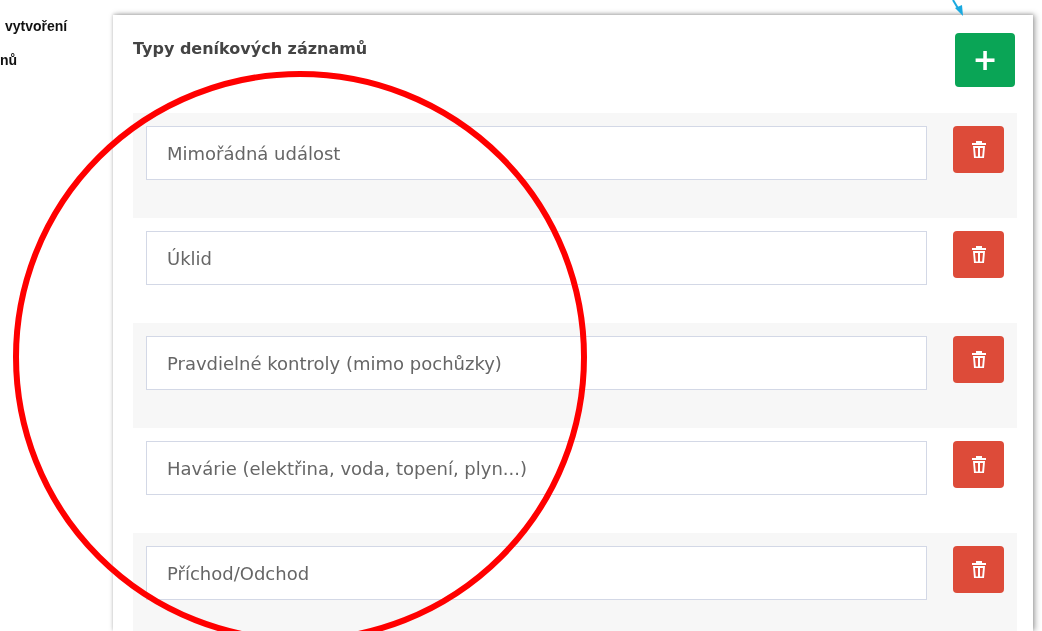 The height and width of the screenshot is (631, 1042). What do you see at coordinates (536, 573) in the screenshot?
I see `input-field: Příchod/Odchod` at bounding box center [536, 573].